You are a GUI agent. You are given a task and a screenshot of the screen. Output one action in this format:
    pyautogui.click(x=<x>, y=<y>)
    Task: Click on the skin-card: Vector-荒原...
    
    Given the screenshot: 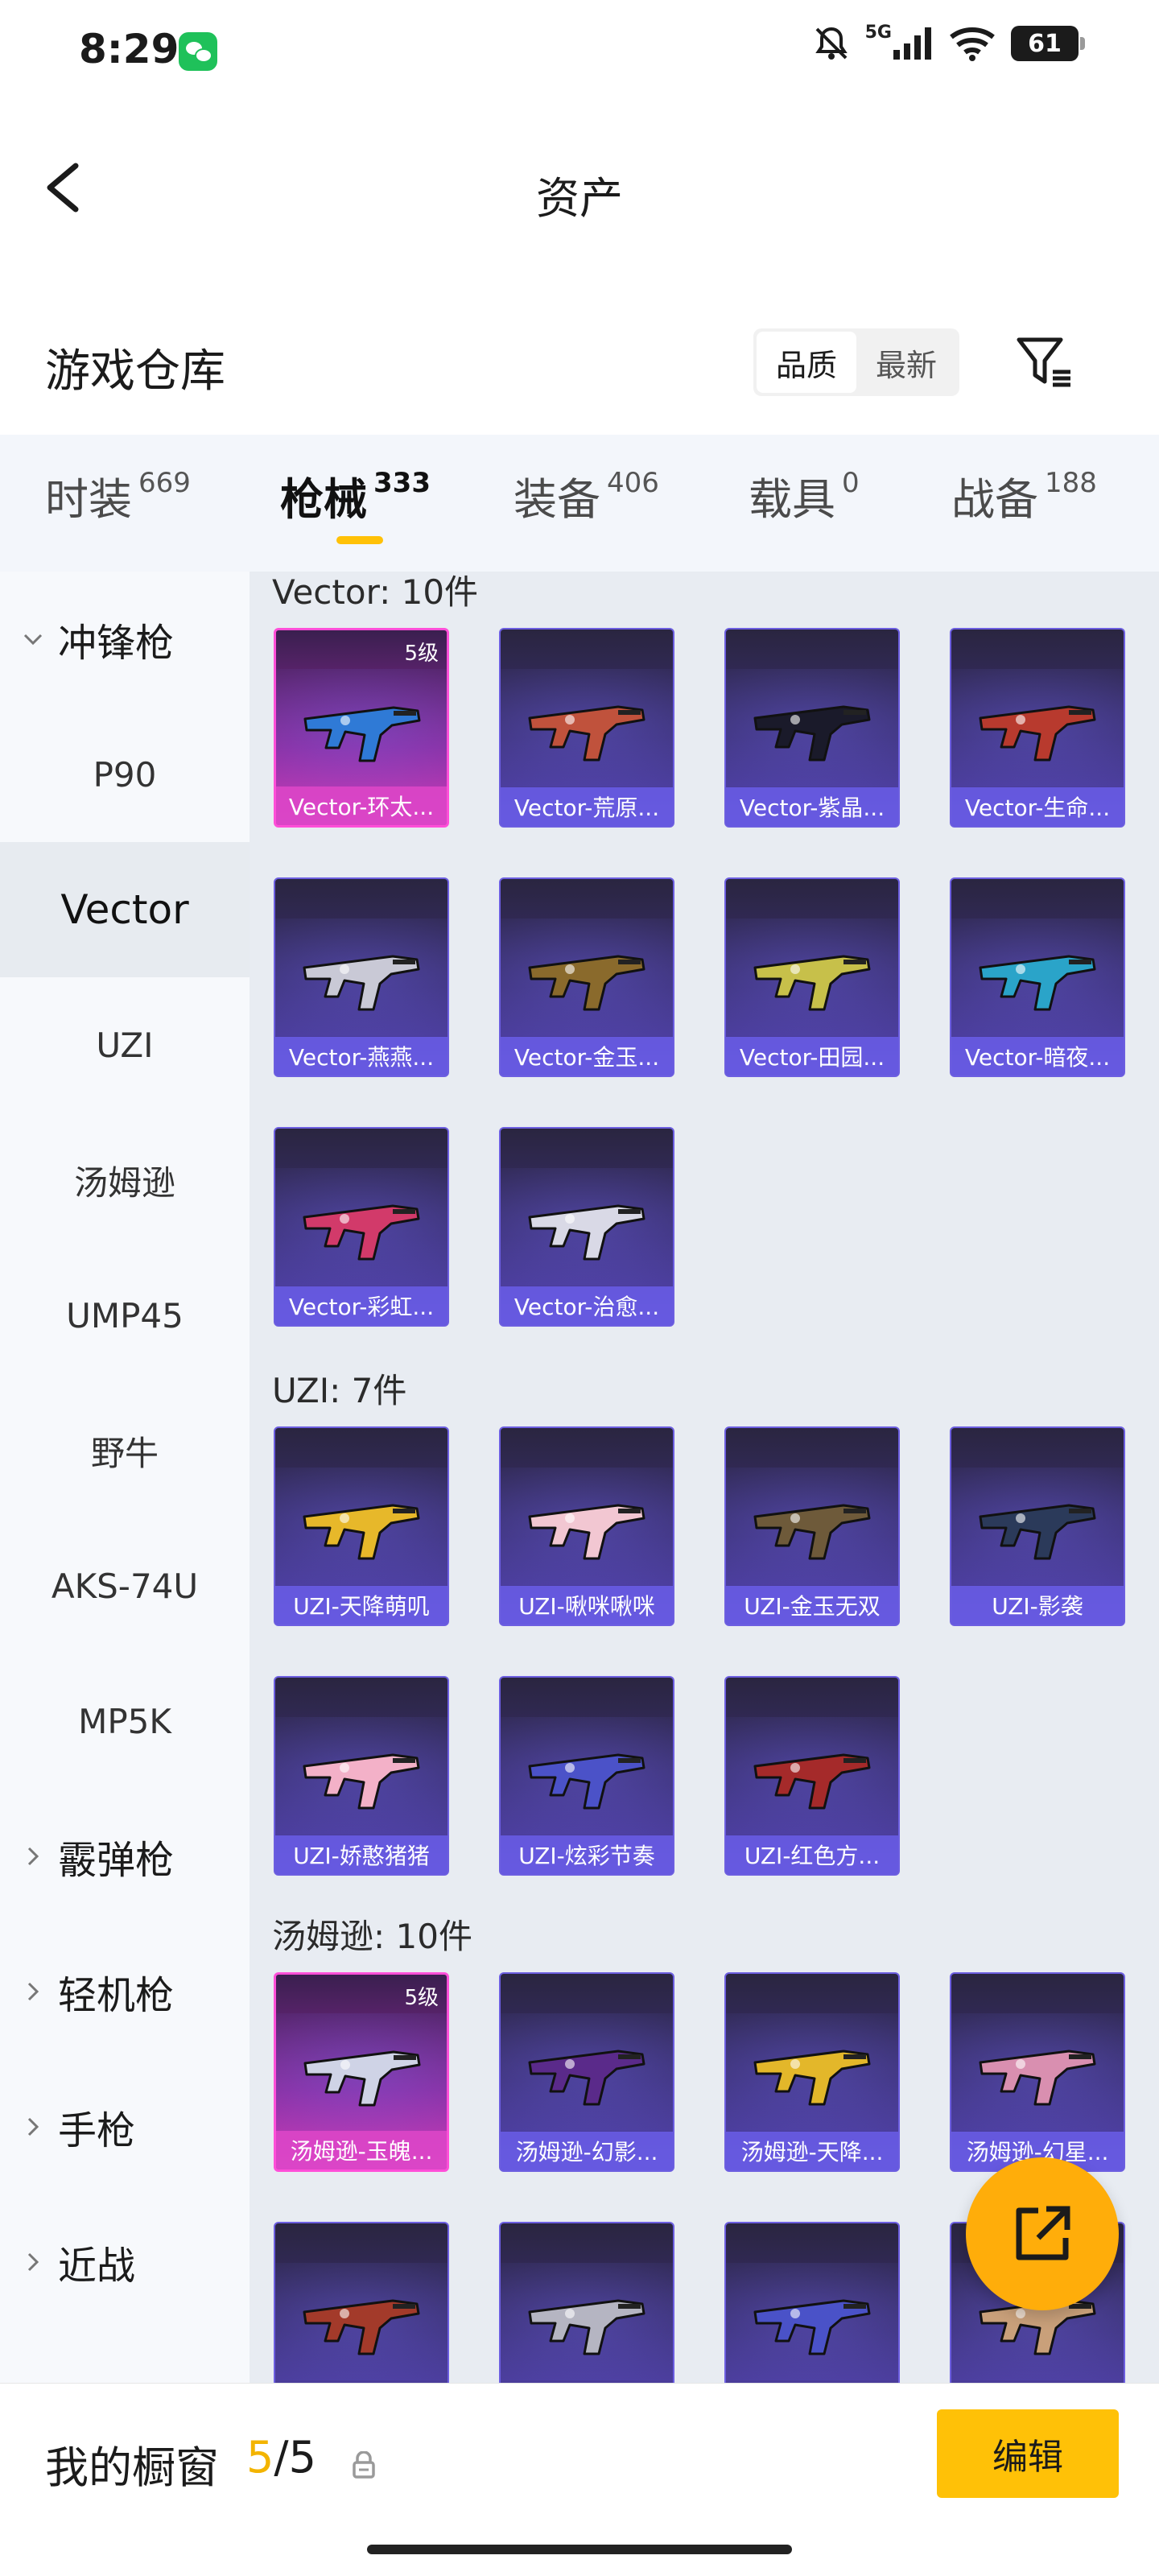 What is the action you would take?
    pyautogui.click(x=586, y=728)
    